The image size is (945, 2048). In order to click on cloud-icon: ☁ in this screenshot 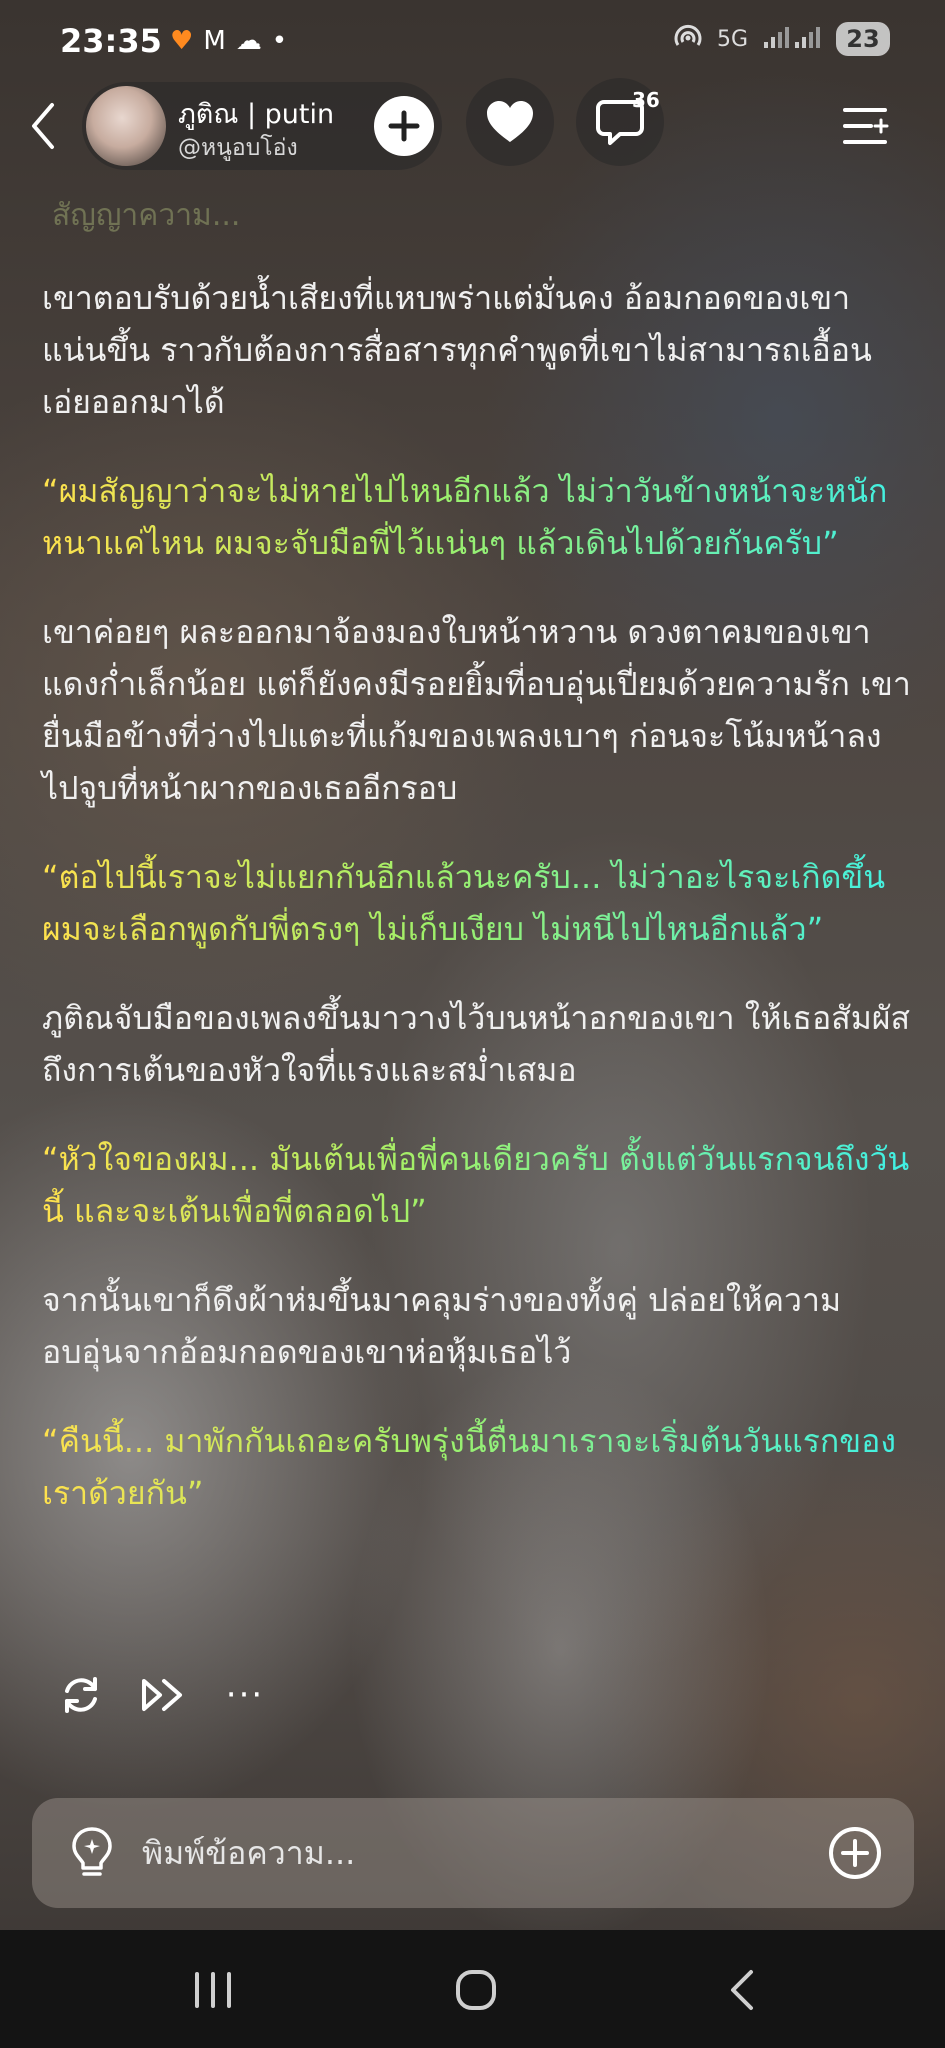, I will do `click(248, 41)`.